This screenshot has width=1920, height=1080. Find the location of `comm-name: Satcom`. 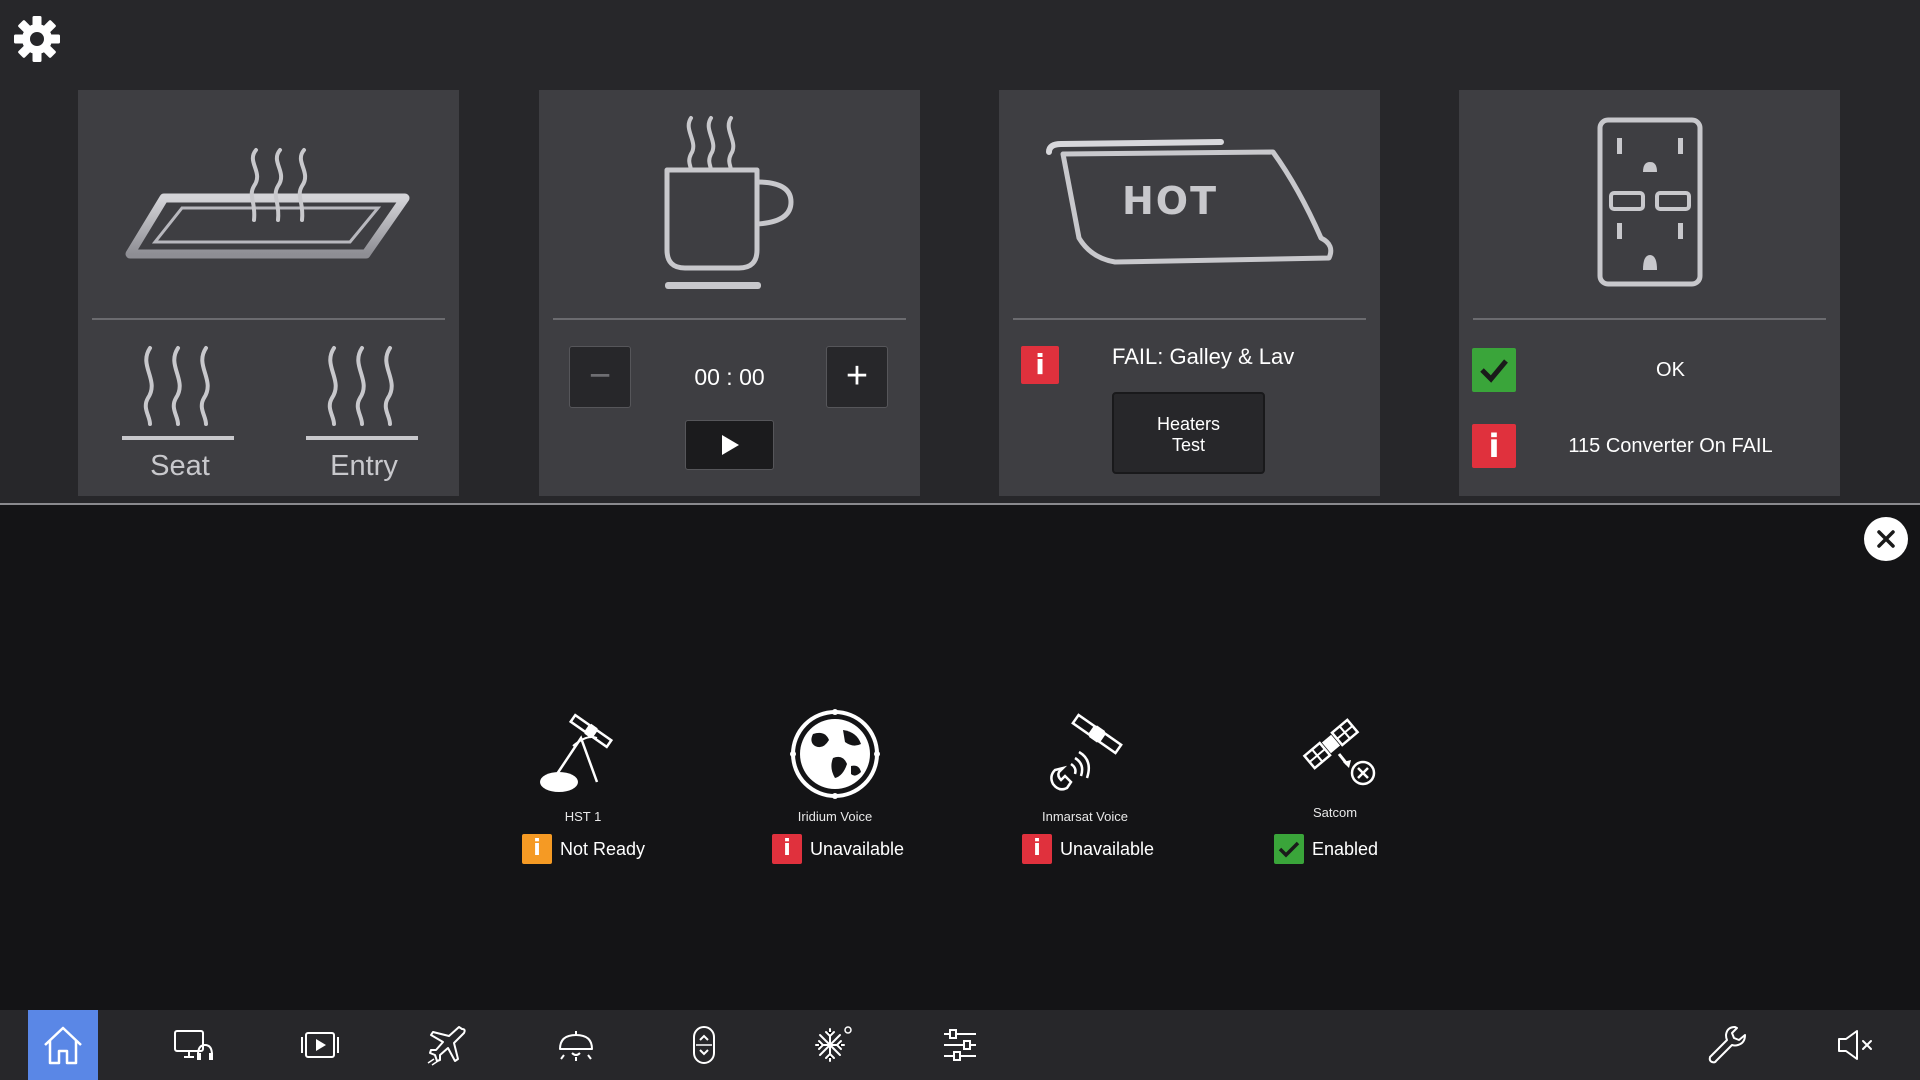

comm-name: Satcom is located at coordinates (1335, 812).